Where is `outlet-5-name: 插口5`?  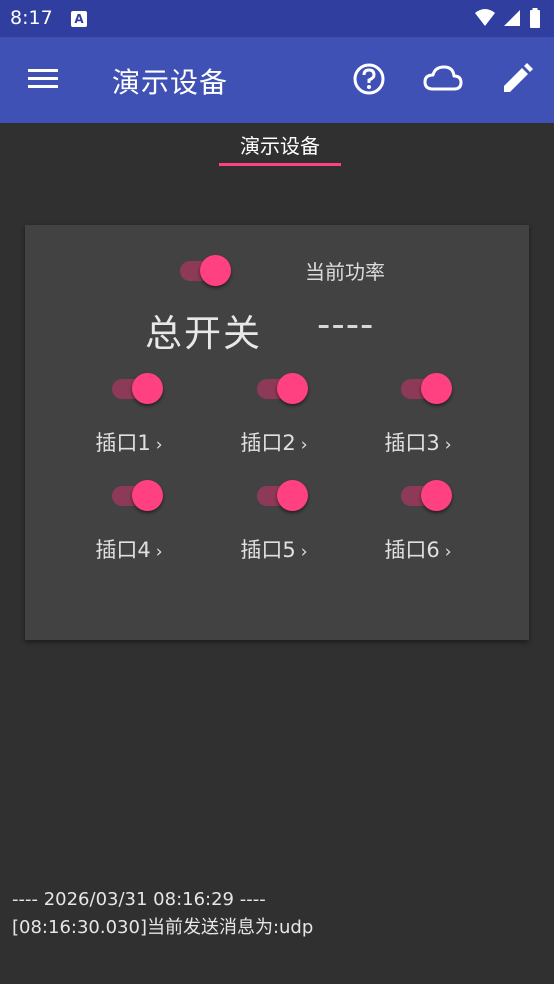
outlet-5-name: 插口5 is located at coordinates (268, 550).